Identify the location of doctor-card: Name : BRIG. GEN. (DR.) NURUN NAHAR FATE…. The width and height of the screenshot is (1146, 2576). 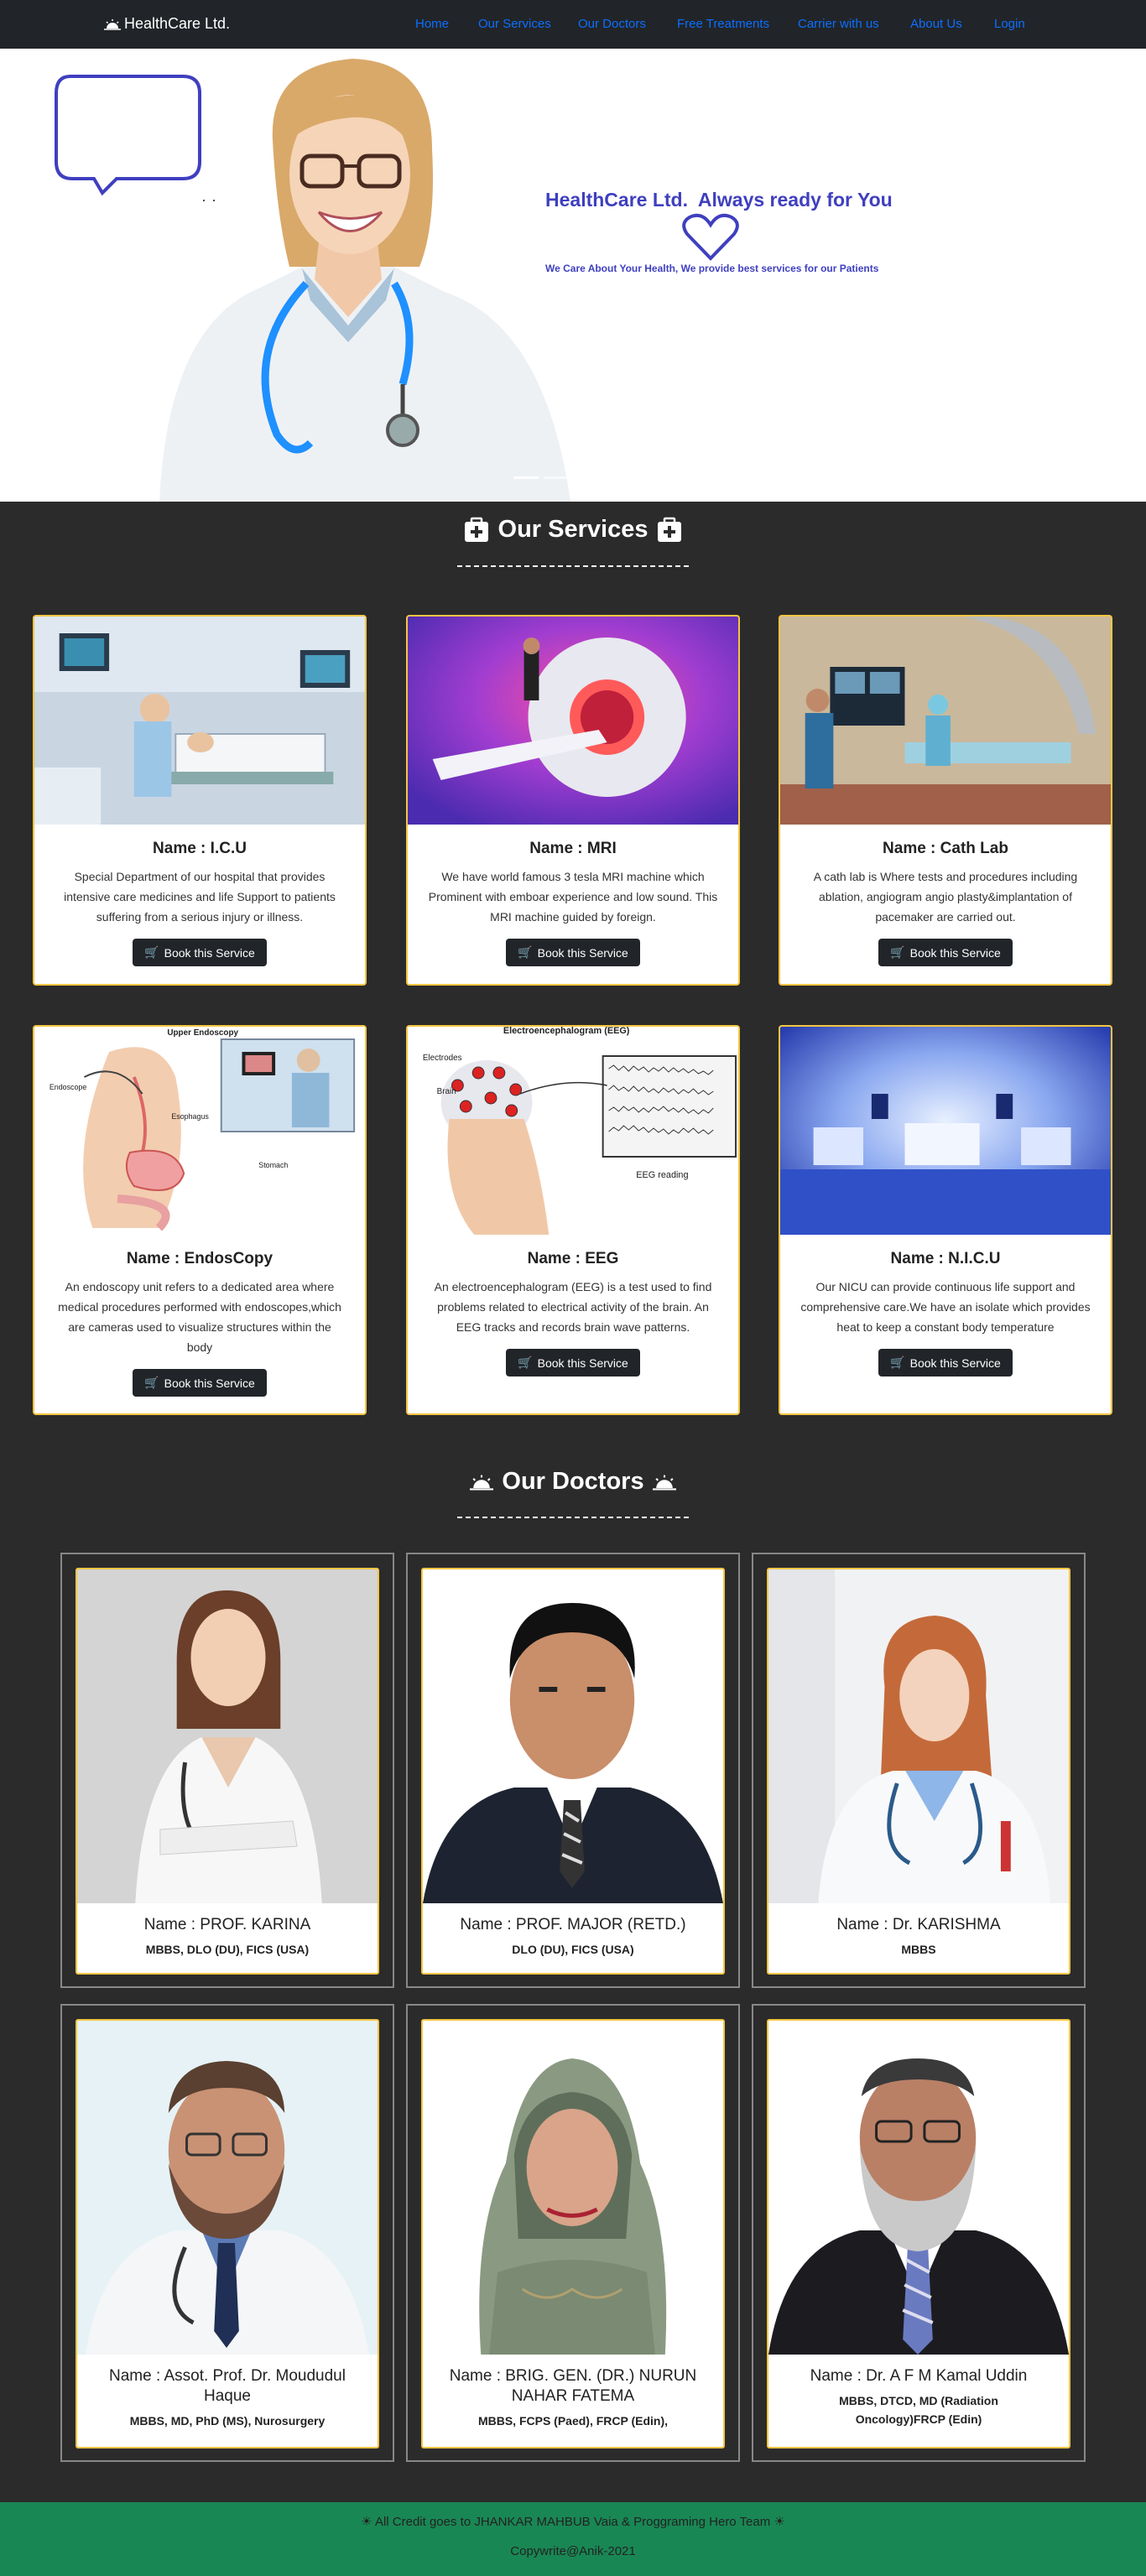
(573, 2234).